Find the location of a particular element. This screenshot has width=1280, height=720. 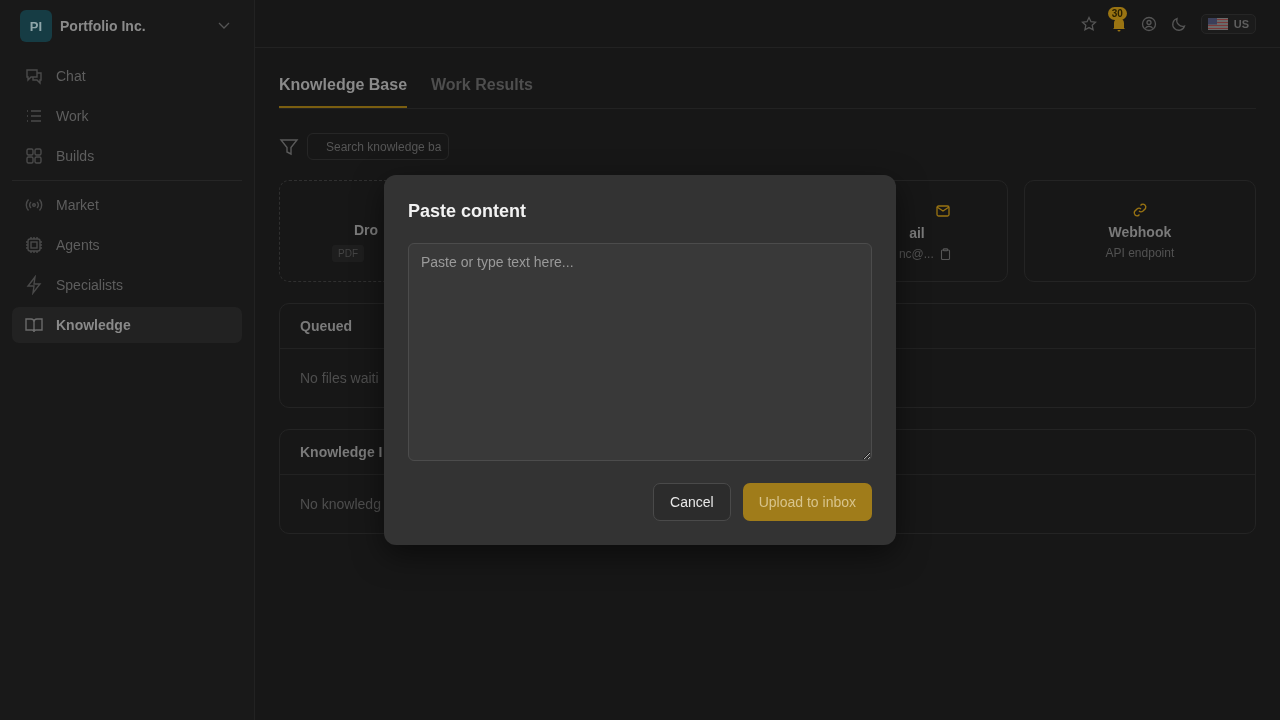

webhook-card: Webhook API endpoint is located at coordinates (1139, 231).